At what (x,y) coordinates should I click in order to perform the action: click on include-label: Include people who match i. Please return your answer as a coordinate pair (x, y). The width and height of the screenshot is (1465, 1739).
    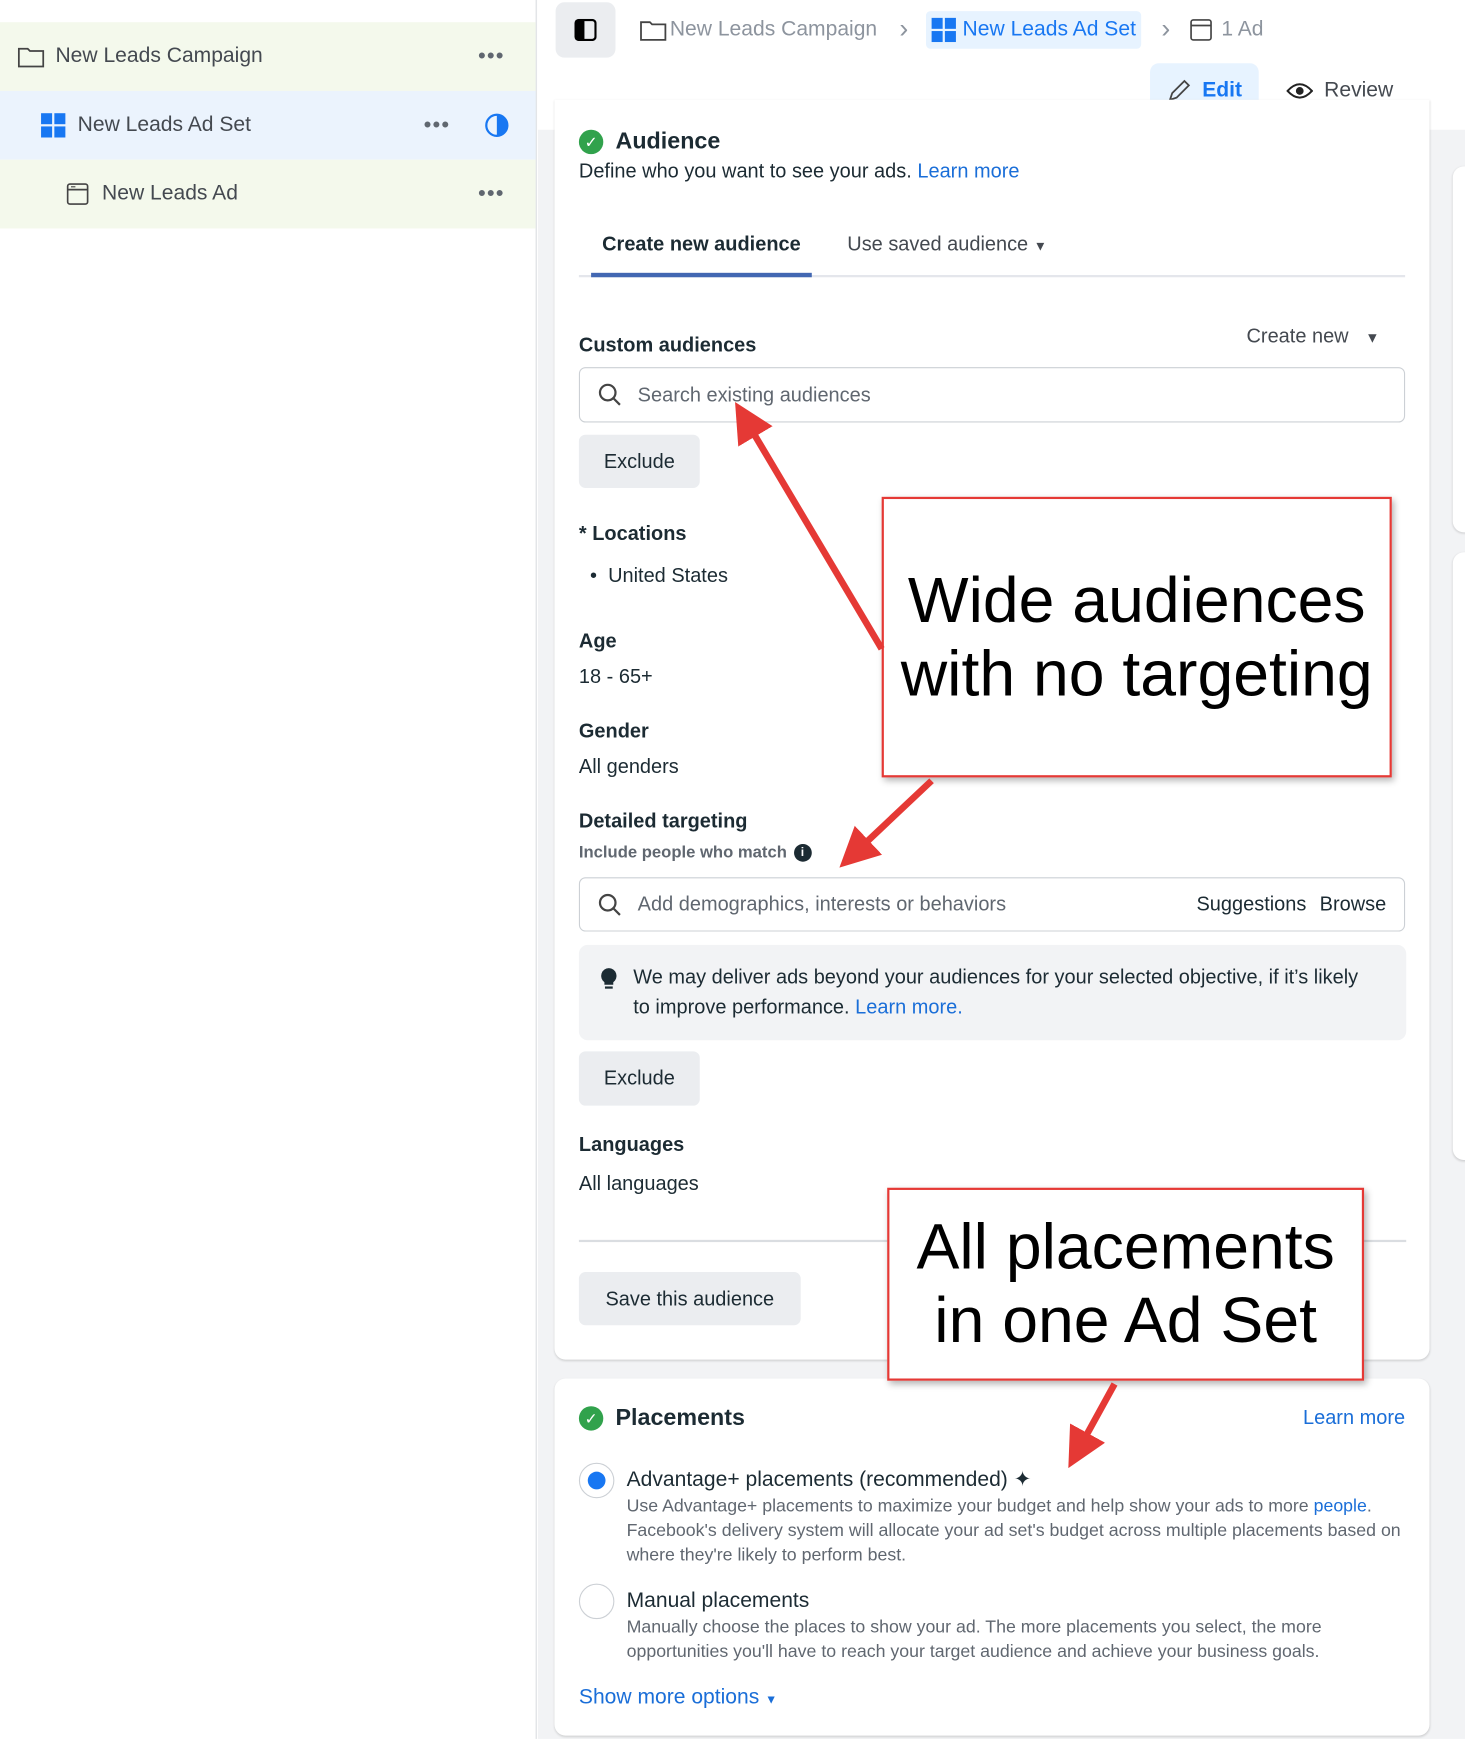
    Looking at the image, I should click on (695, 852).